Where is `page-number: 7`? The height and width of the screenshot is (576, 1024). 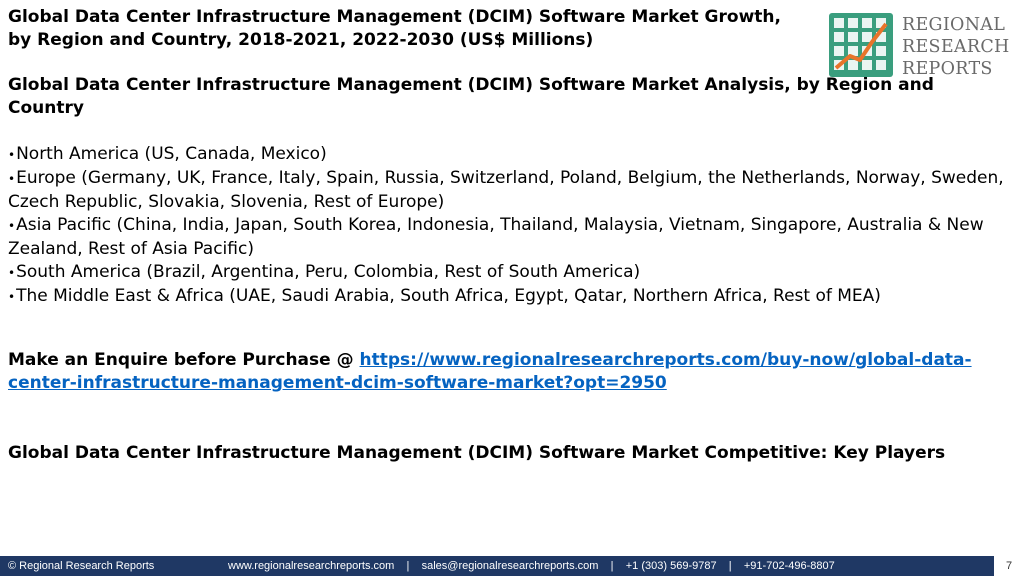 page-number: 7 is located at coordinates (1009, 566).